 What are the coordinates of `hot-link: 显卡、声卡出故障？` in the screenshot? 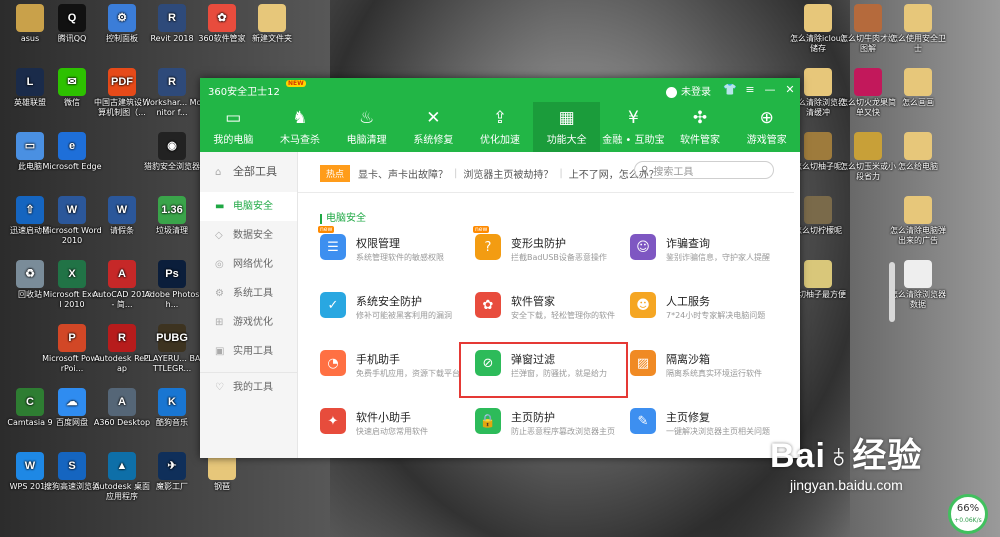 It's located at (403, 173).